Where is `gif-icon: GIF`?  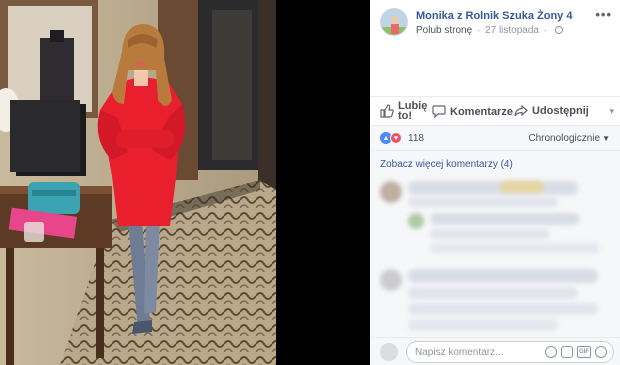 gif-icon: GIF is located at coordinates (584, 352).